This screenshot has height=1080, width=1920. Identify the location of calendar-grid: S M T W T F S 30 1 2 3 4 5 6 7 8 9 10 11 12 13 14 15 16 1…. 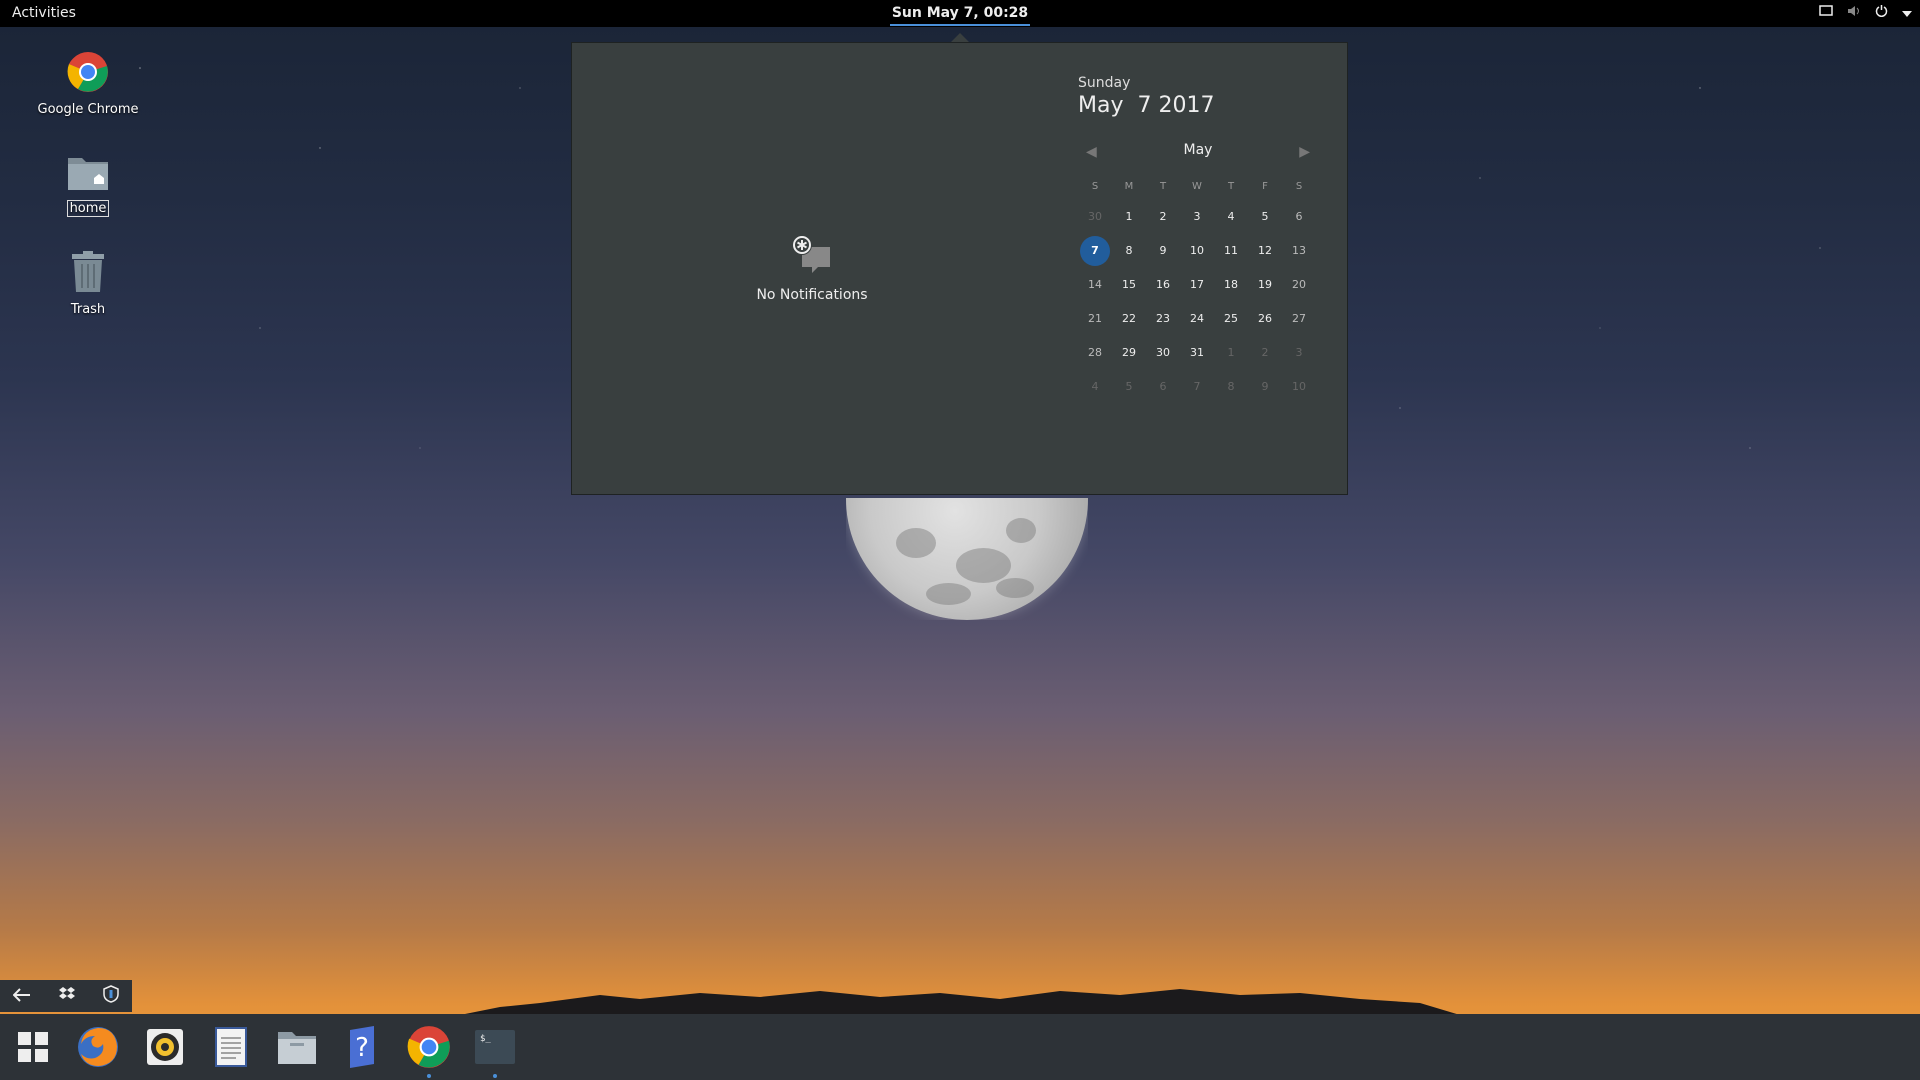
(1198, 289).